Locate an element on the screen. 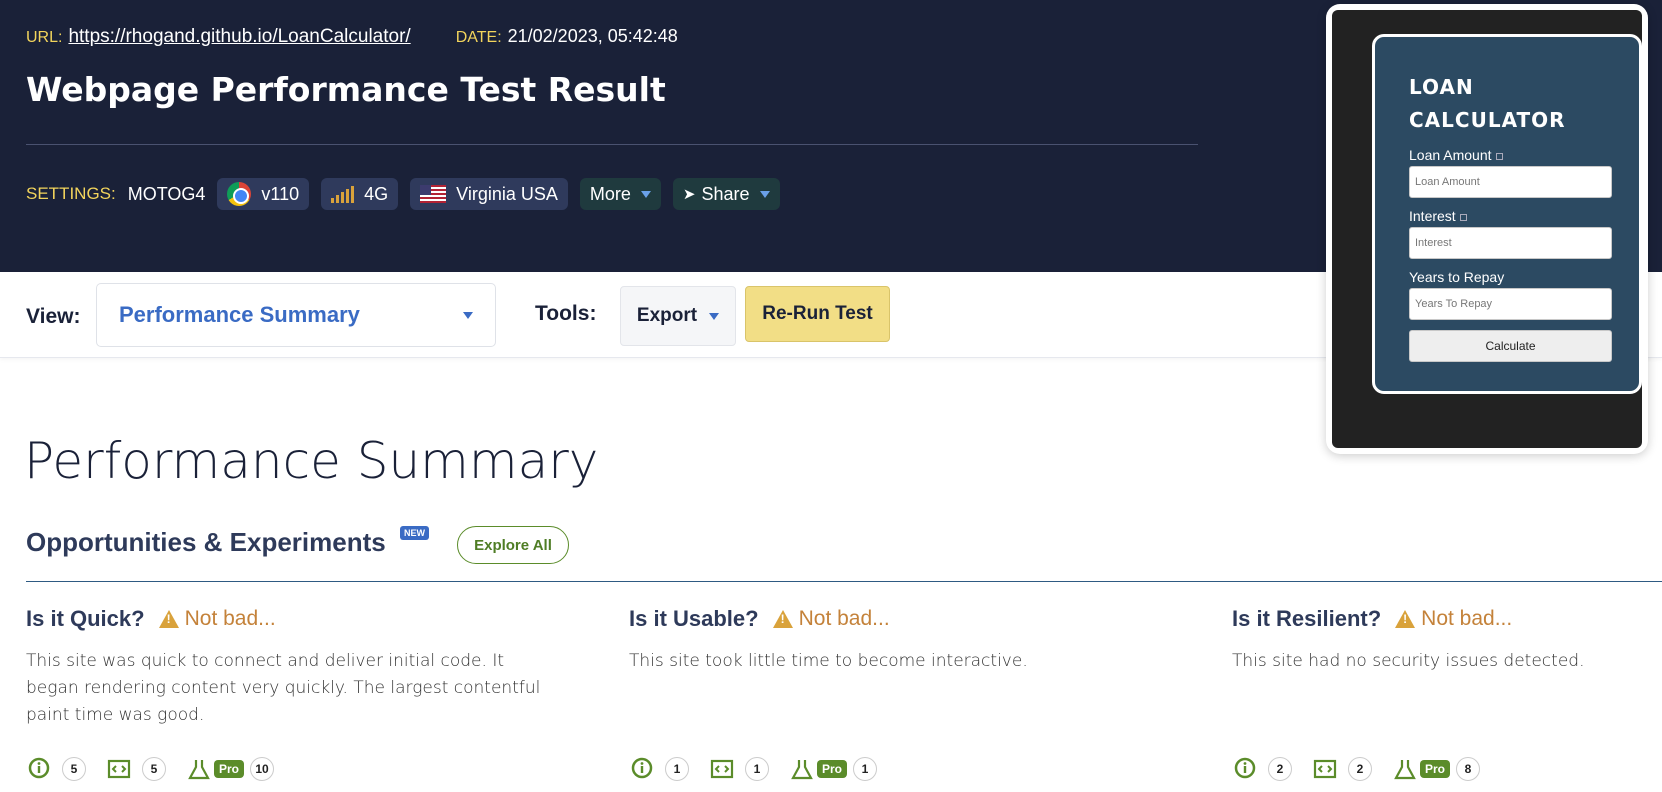 The image size is (1662, 792). card-question: Is it Usable? is located at coordinates (694, 618).